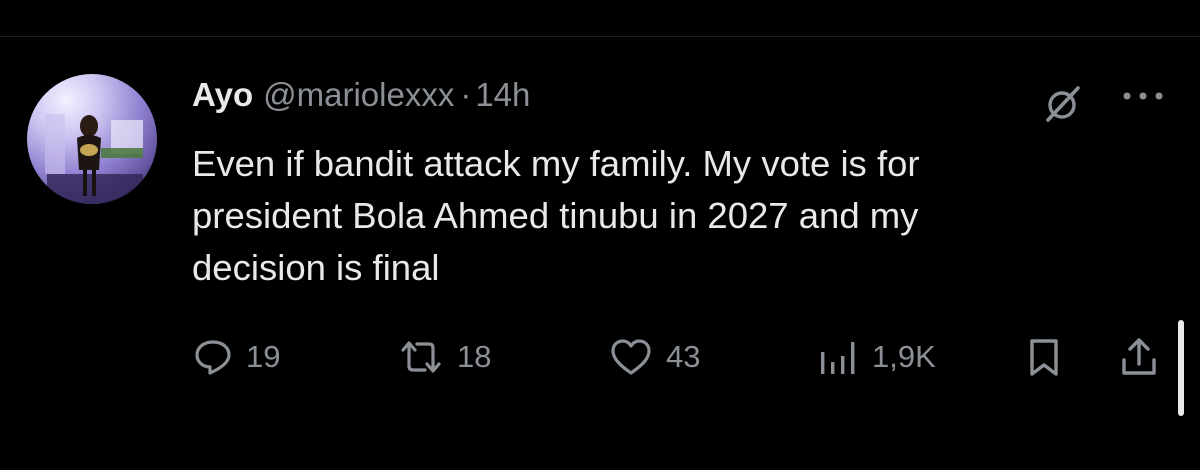  I want to click on timestamp: 14h, so click(502, 95).